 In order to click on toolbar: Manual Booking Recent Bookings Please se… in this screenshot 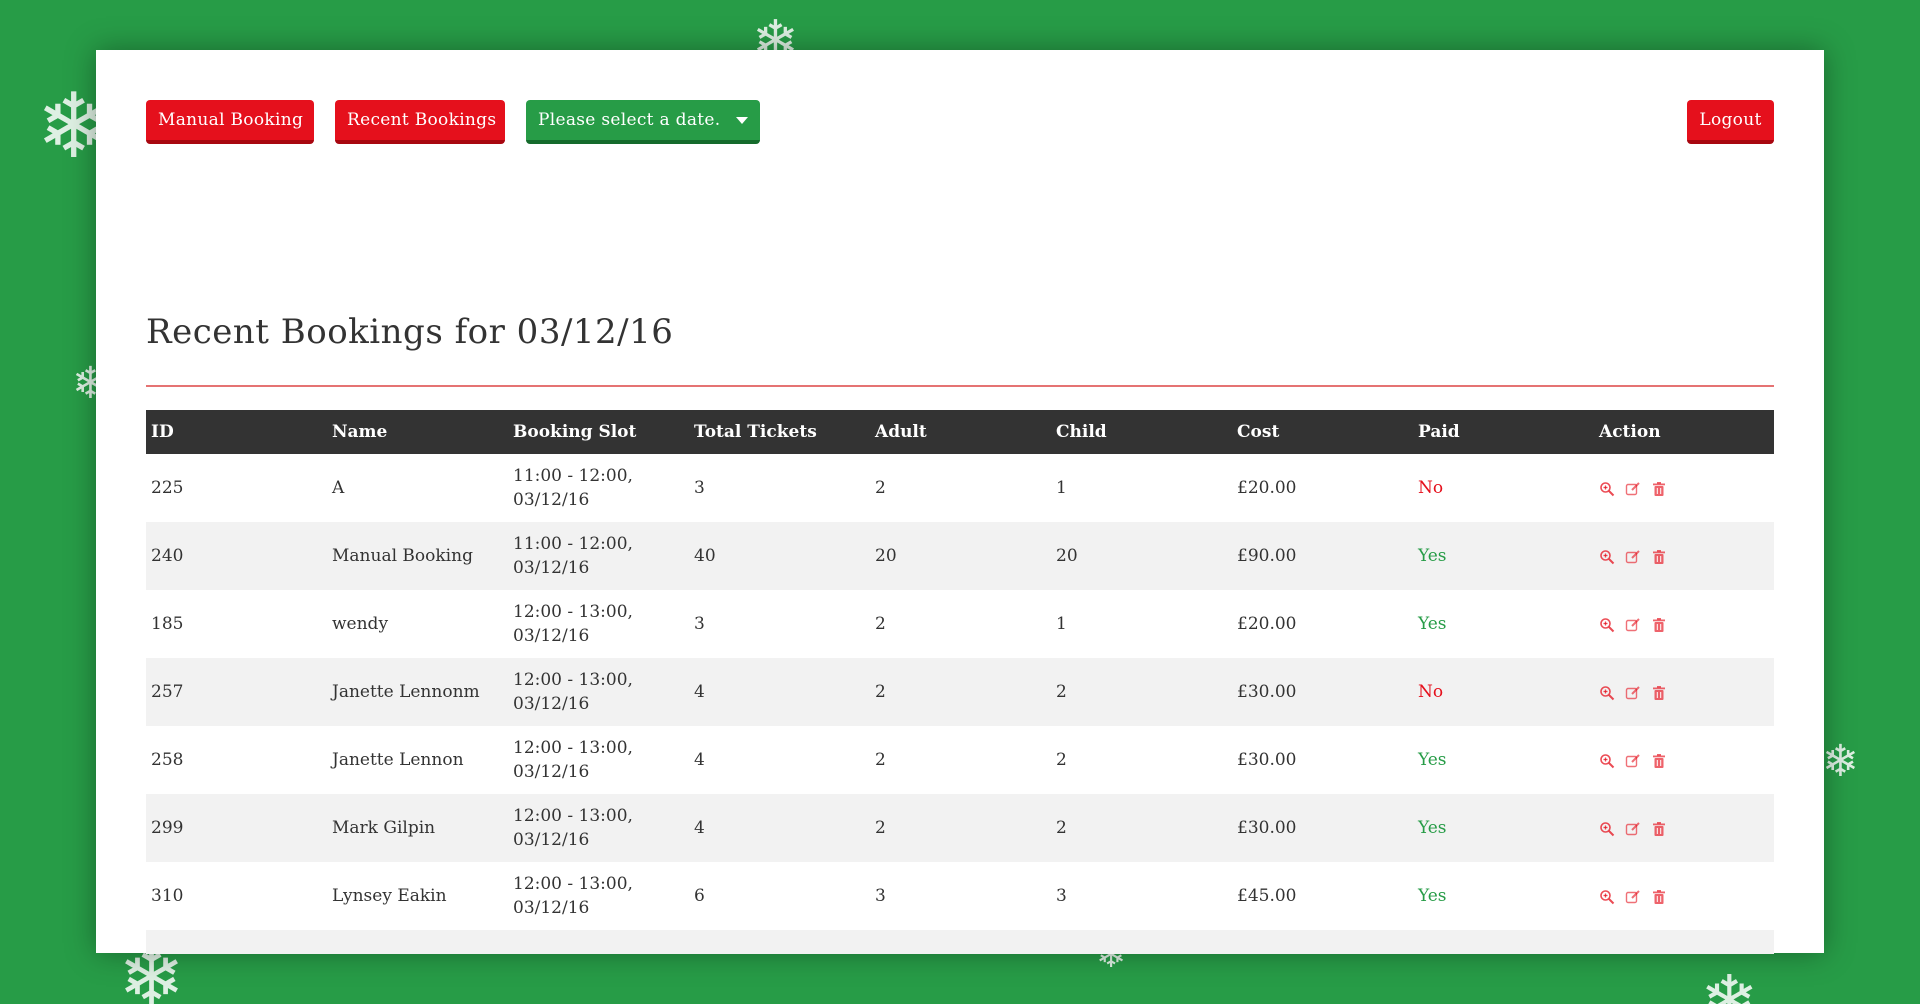, I will do `click(960, 122)`.